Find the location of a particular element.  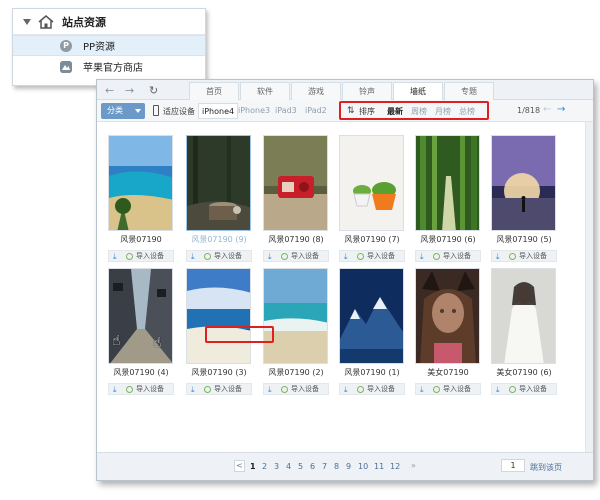

jump-page-input: 1 is located at coordinates (513, 465).